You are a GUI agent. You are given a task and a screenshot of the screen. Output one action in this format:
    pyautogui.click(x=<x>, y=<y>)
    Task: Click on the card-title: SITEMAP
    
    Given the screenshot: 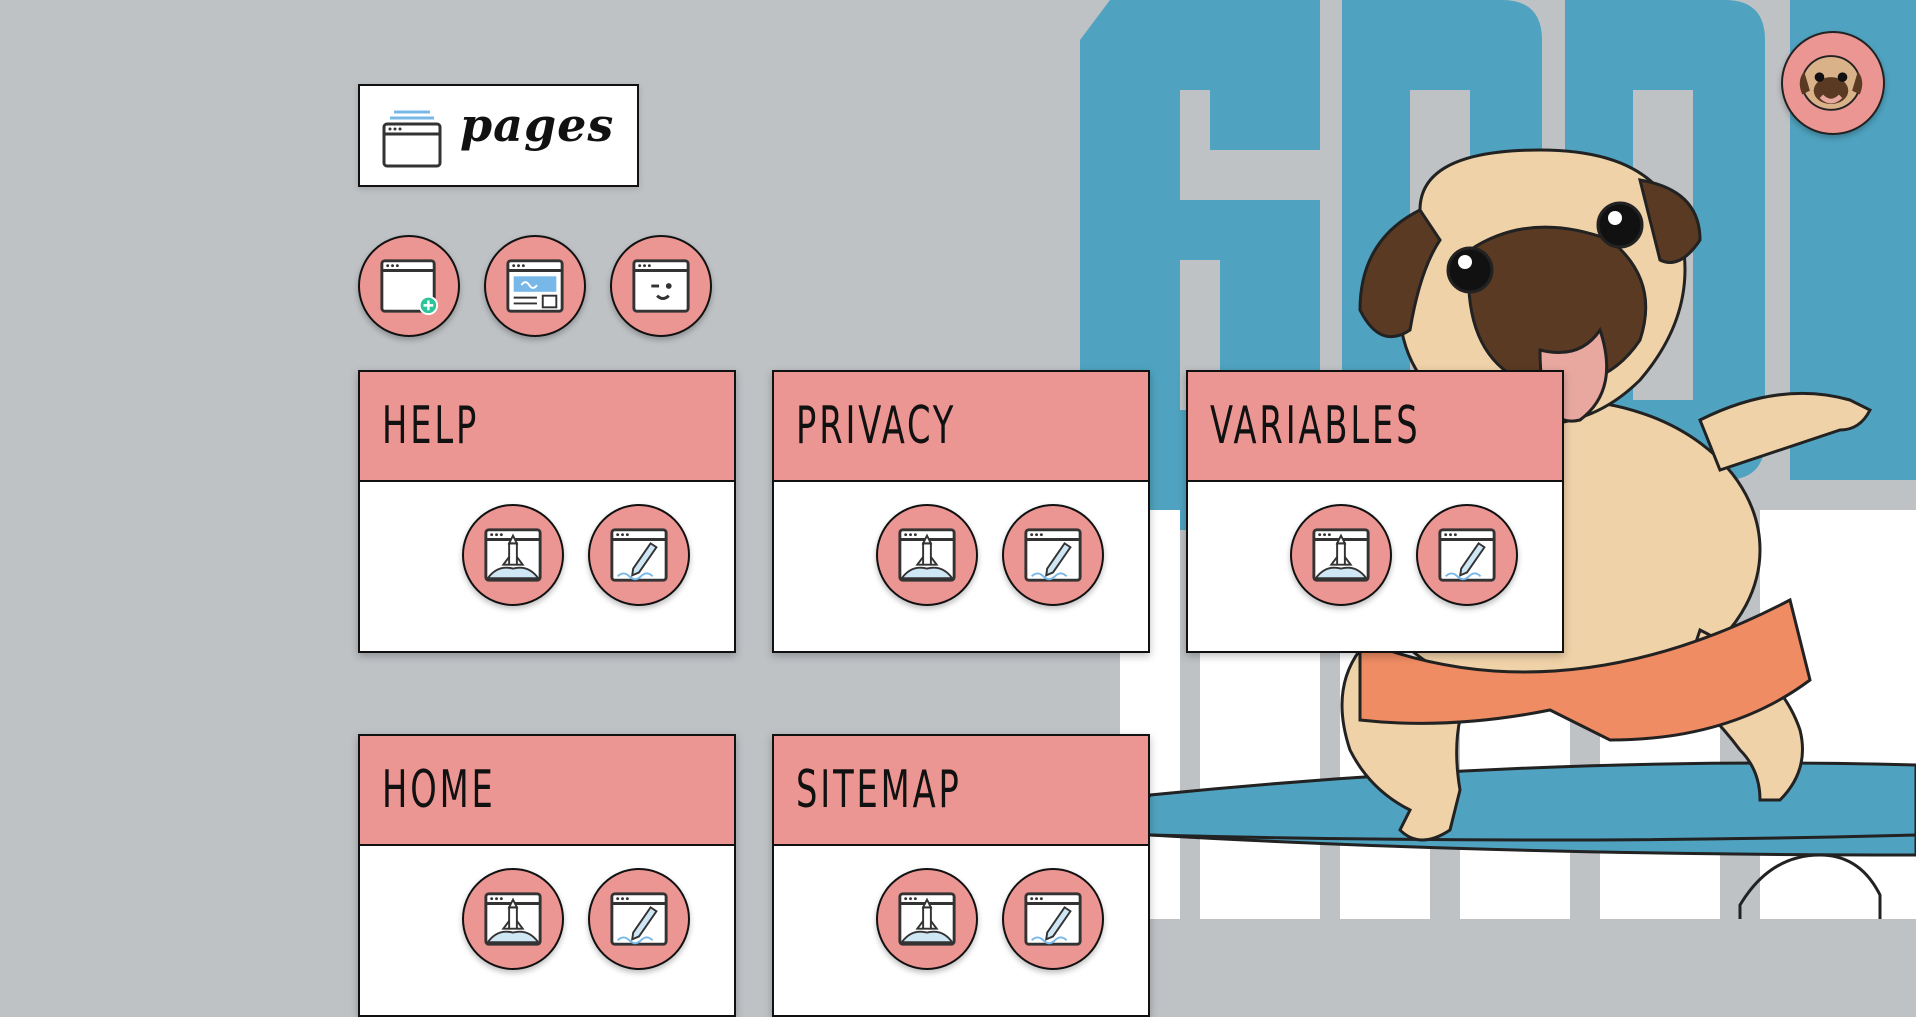 What is the action you would take?
    pyautogui.click(x=879, y=790)
    